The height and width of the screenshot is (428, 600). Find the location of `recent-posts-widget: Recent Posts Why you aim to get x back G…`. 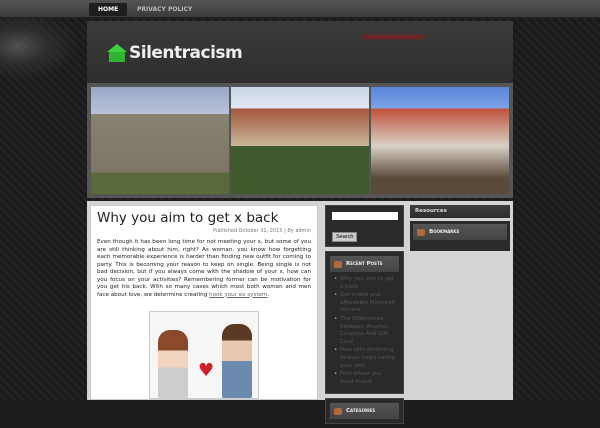

recent-posts-widget: Recent Posts Why you aim to get x back G… is located at coordinates (364, 323).